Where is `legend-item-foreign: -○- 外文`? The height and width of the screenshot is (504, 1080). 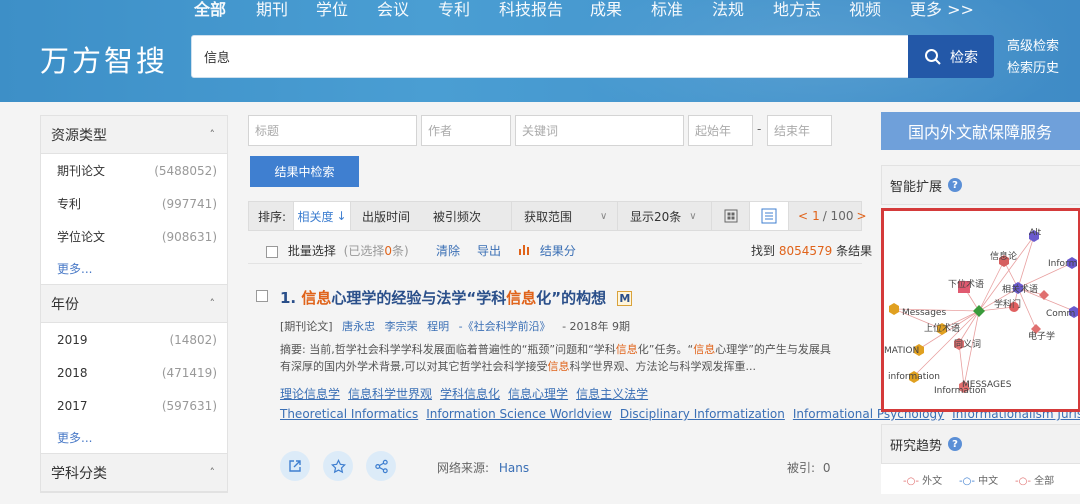
legend-item-foreign: -○- 外文 is located at coordinates (922, 479).